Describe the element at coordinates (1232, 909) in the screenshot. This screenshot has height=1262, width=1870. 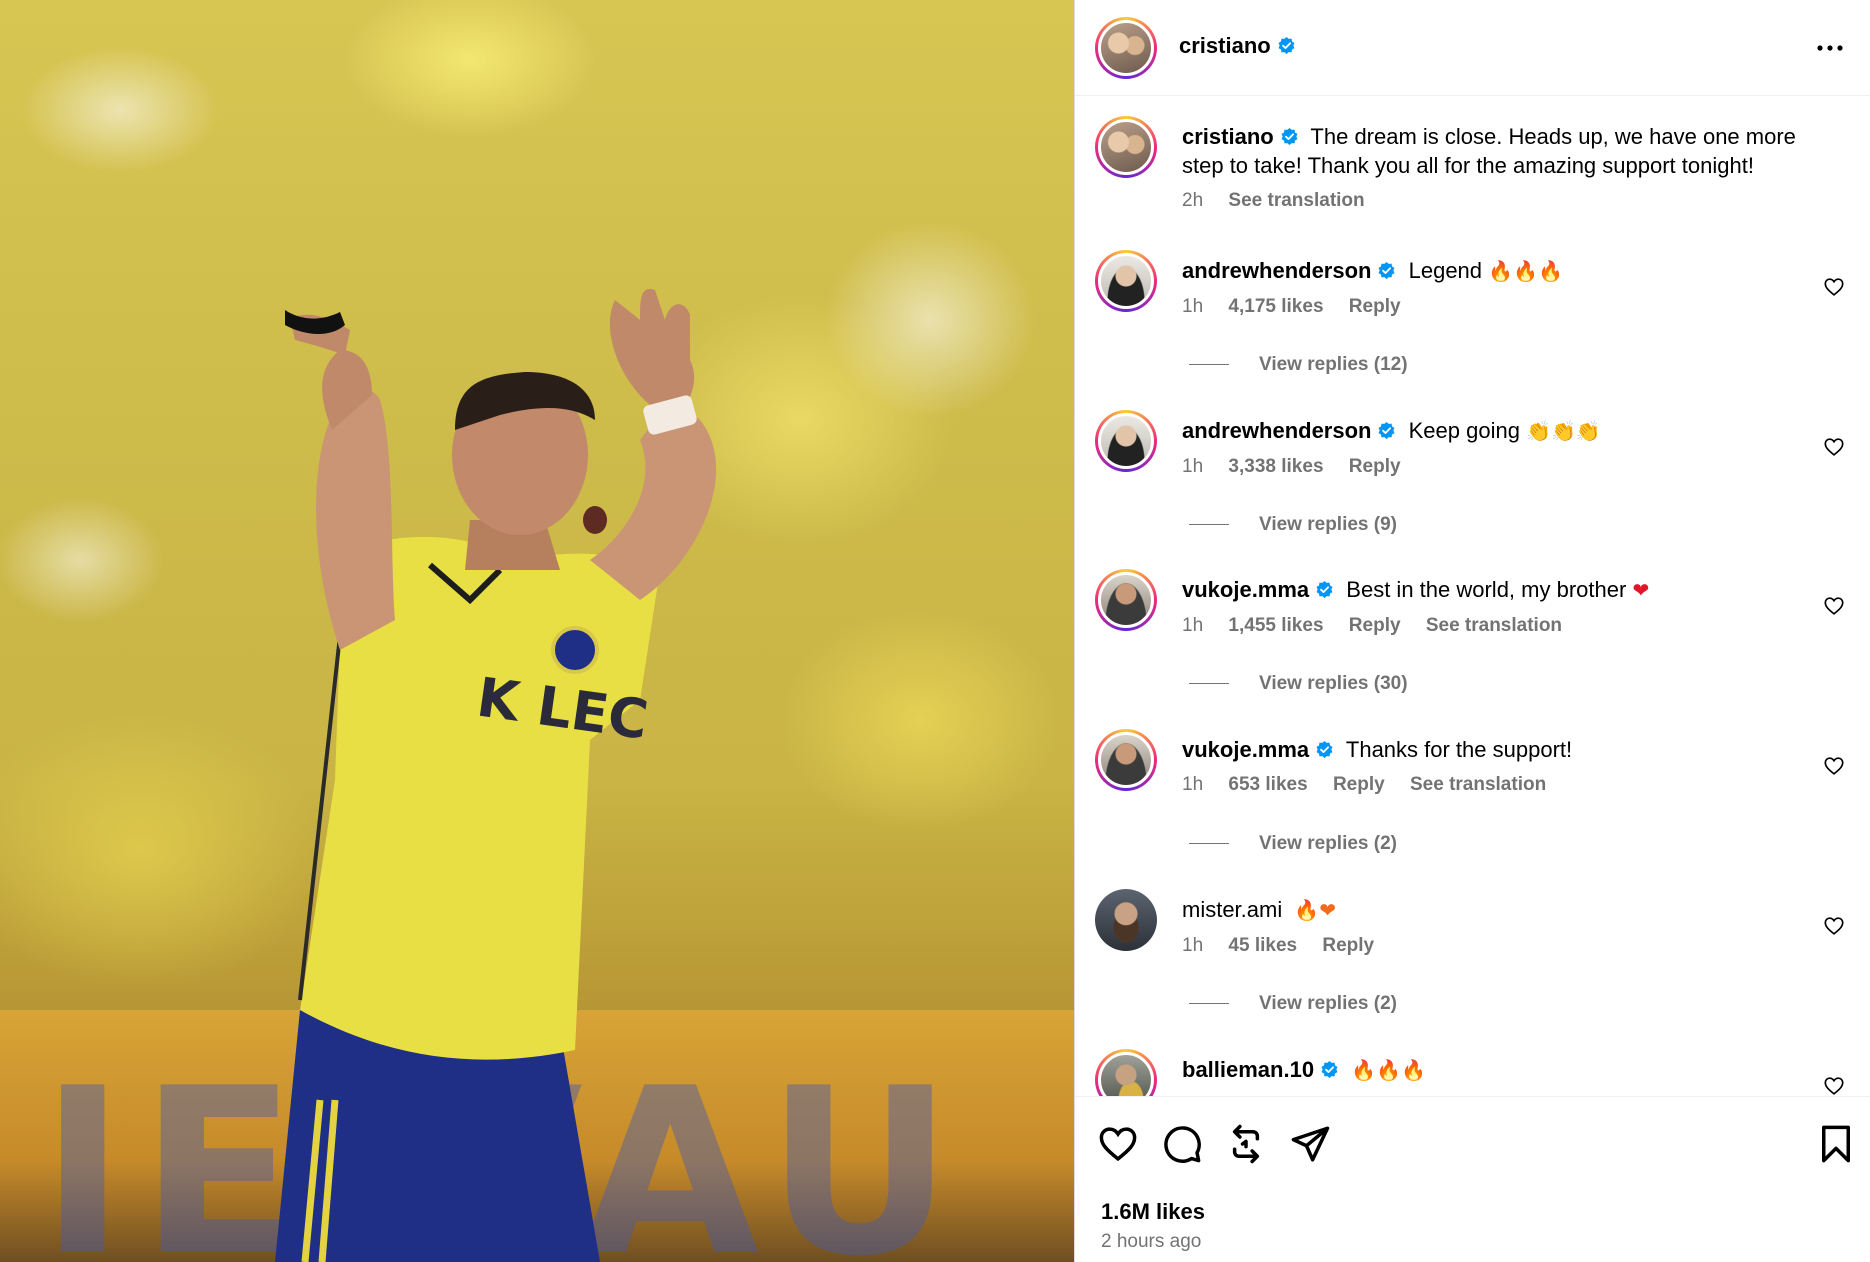
I see `commenter-username: mister.ami` at that location.